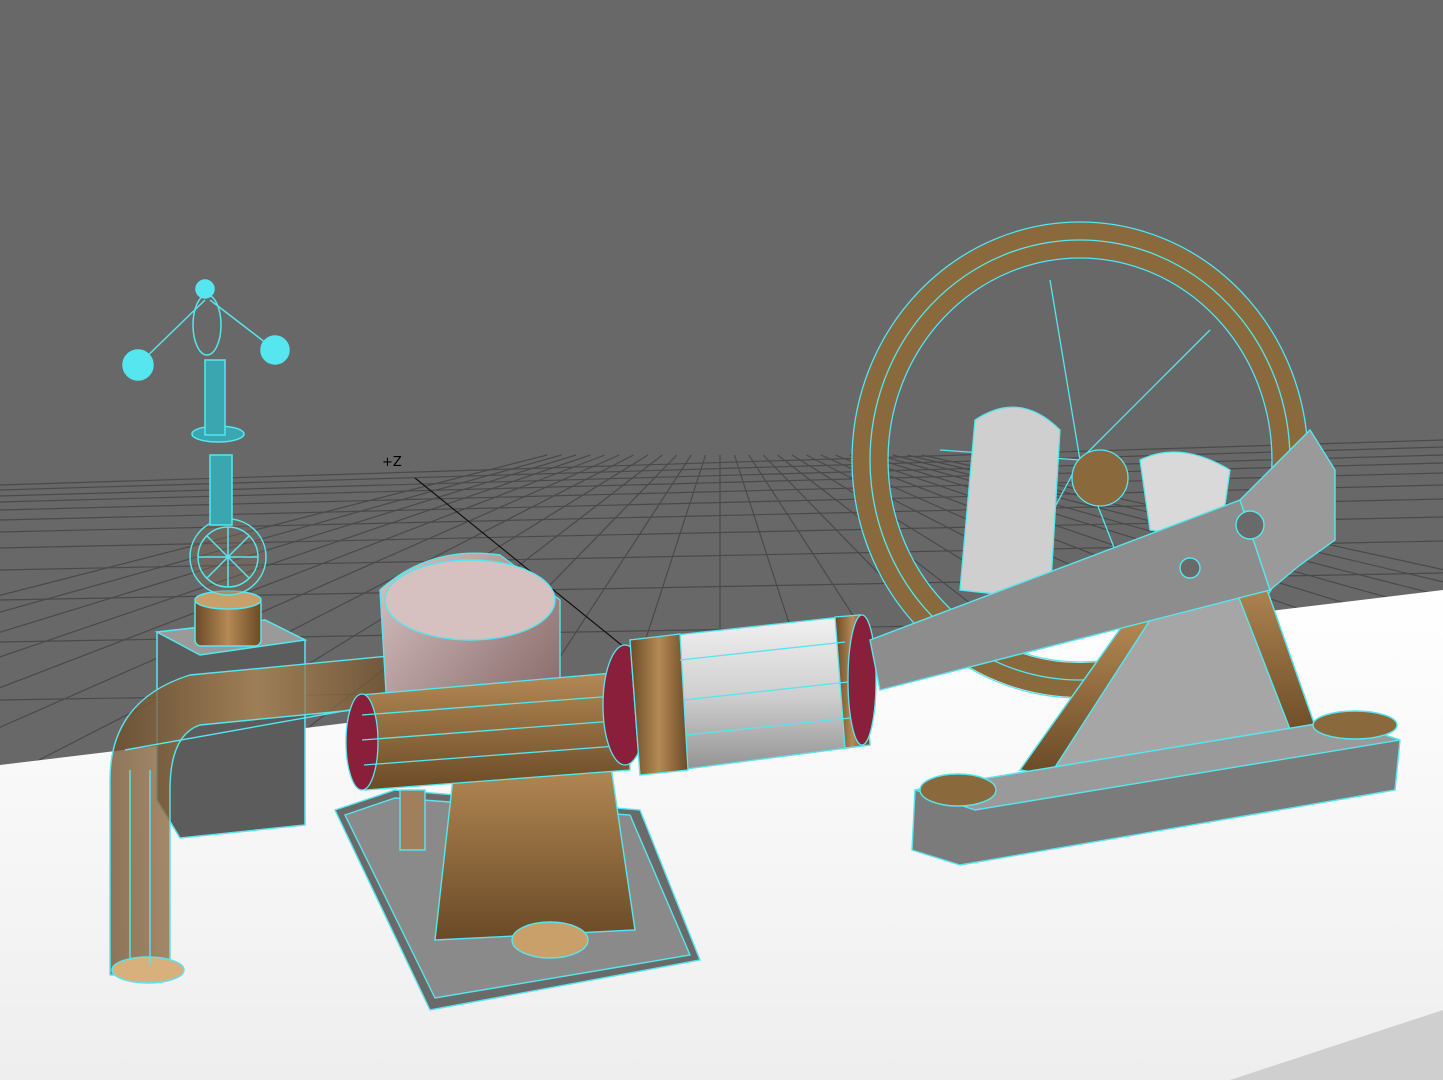 The image size is (1443, 1080). What do you see at coordinates (392, 462) in the screenshot?
I see `z-axis-label: +Z` at bounding box center [392, 462].